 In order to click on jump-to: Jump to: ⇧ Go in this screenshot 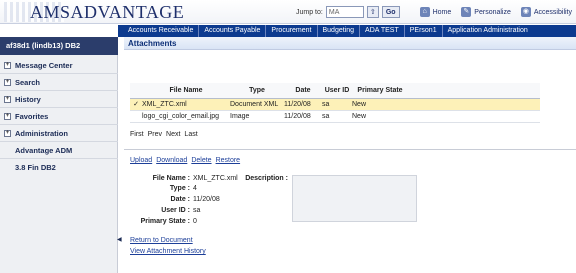, I will do `click(348, 12)`.